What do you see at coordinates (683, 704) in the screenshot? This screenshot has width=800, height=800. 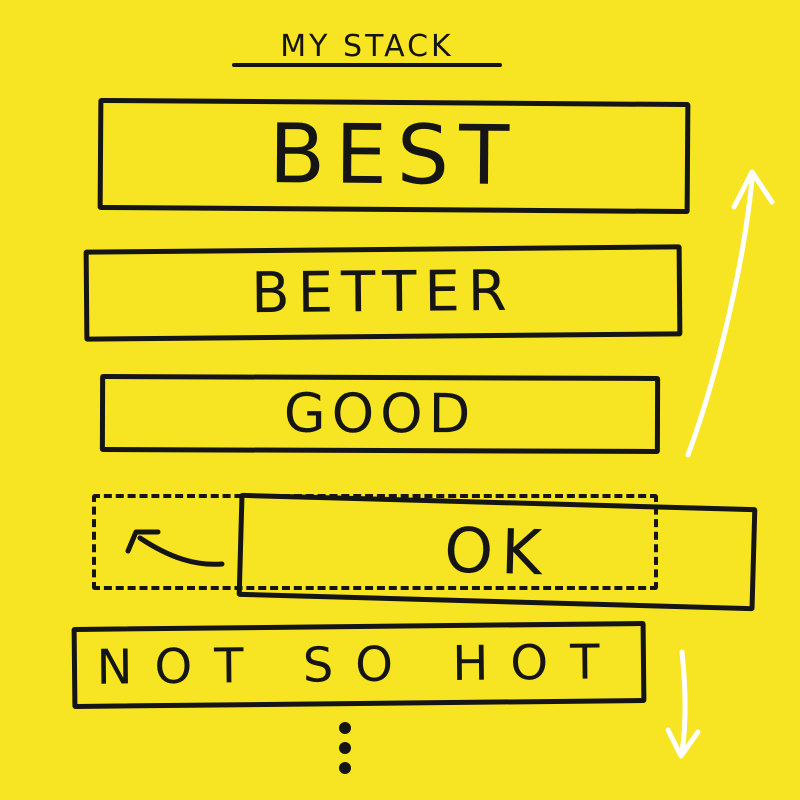 I see `arrow-down-icon` at bounding box center [683, 704].